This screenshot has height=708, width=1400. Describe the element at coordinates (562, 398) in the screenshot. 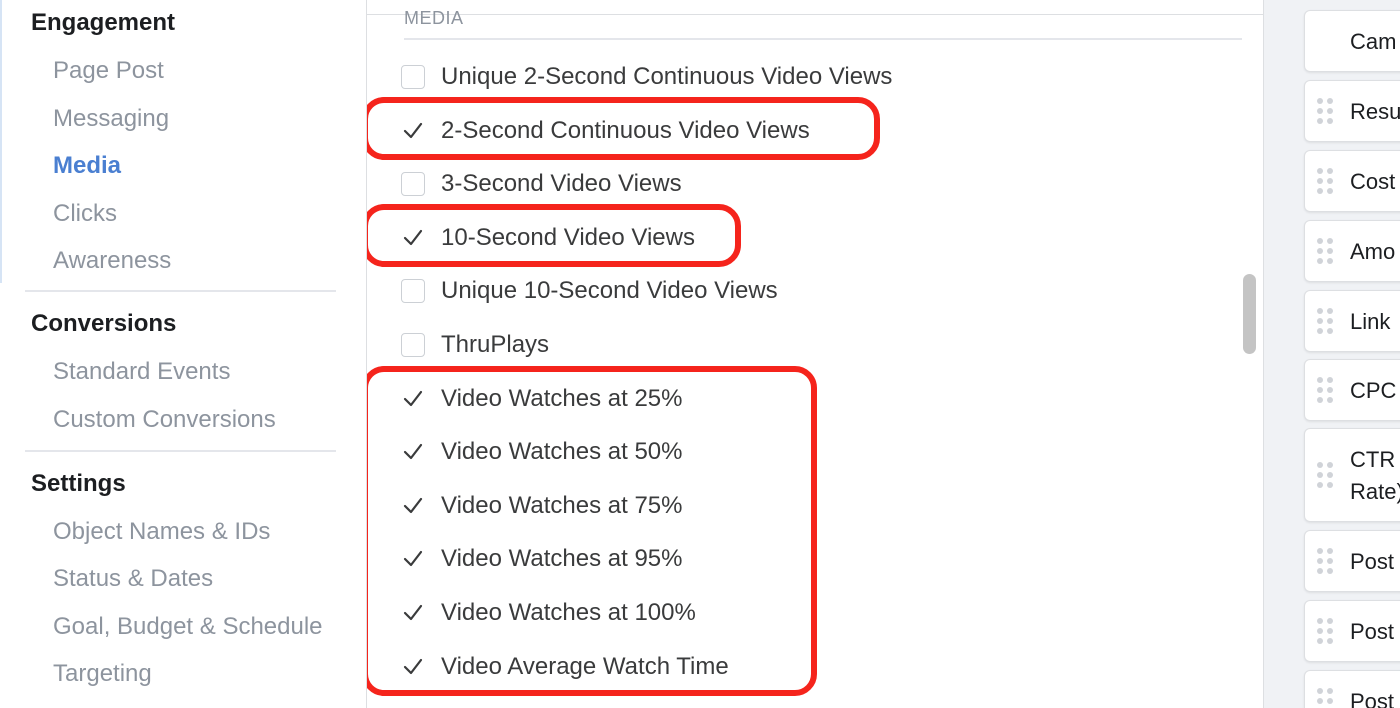

I see `metric-label: Video Watches at 25%` at that location.